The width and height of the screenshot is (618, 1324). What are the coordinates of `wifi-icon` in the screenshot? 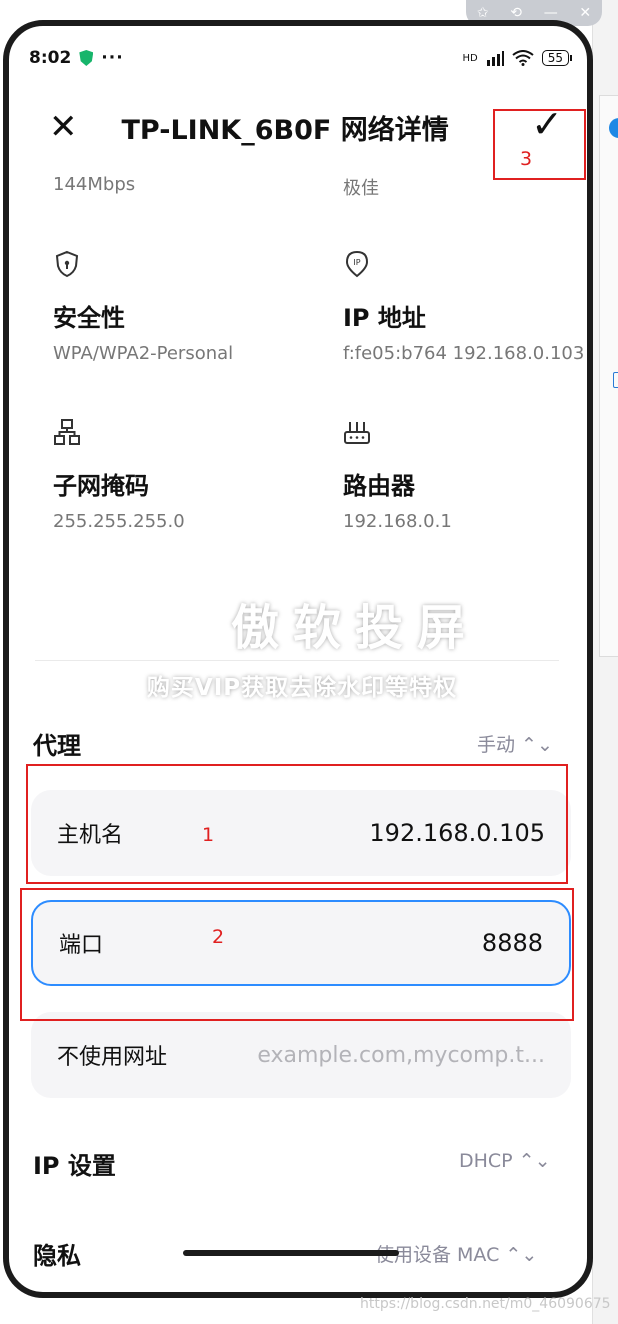 It's located at (523, 58).